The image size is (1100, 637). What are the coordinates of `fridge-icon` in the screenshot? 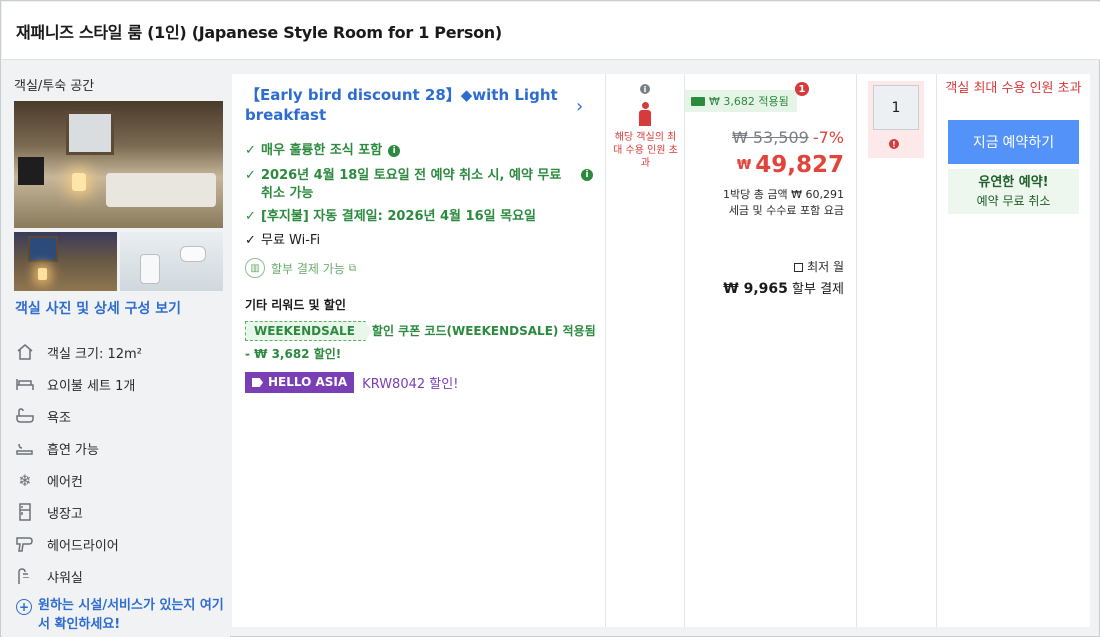 It's located at (25, 512).